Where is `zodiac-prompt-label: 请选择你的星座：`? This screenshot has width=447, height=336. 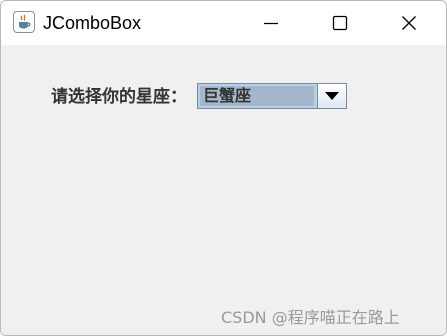 zodiac-prompt-label: 请选择你的星座： is located at coordinates (119, 97).